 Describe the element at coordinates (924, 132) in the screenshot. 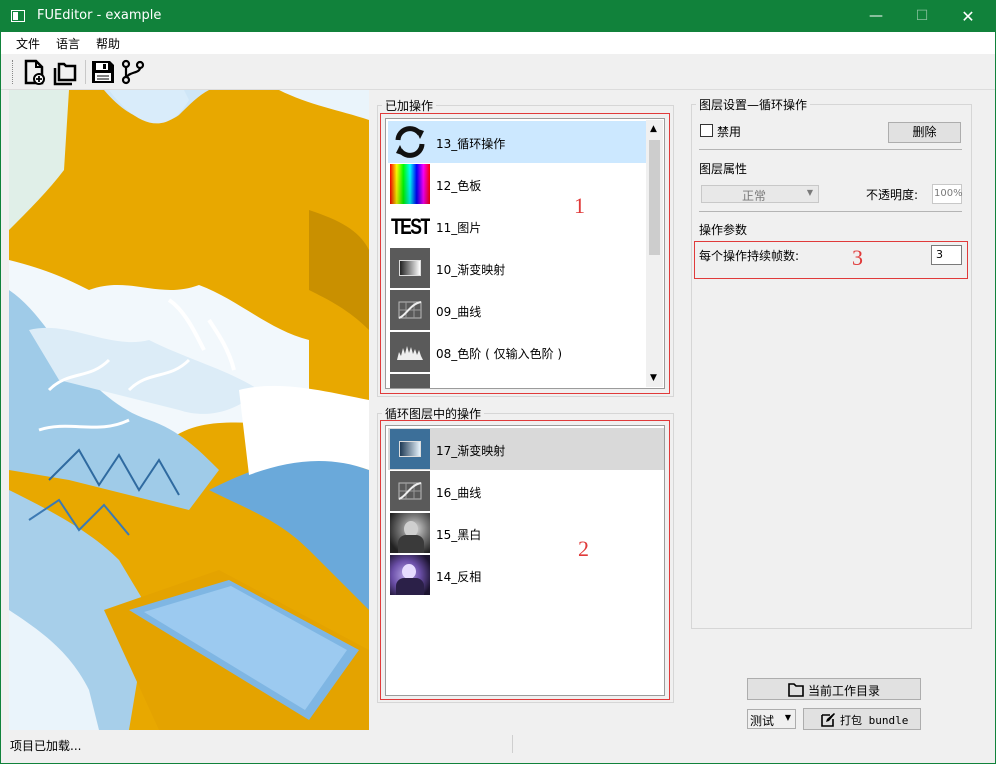

I see `delete-button: 删除` at that location.